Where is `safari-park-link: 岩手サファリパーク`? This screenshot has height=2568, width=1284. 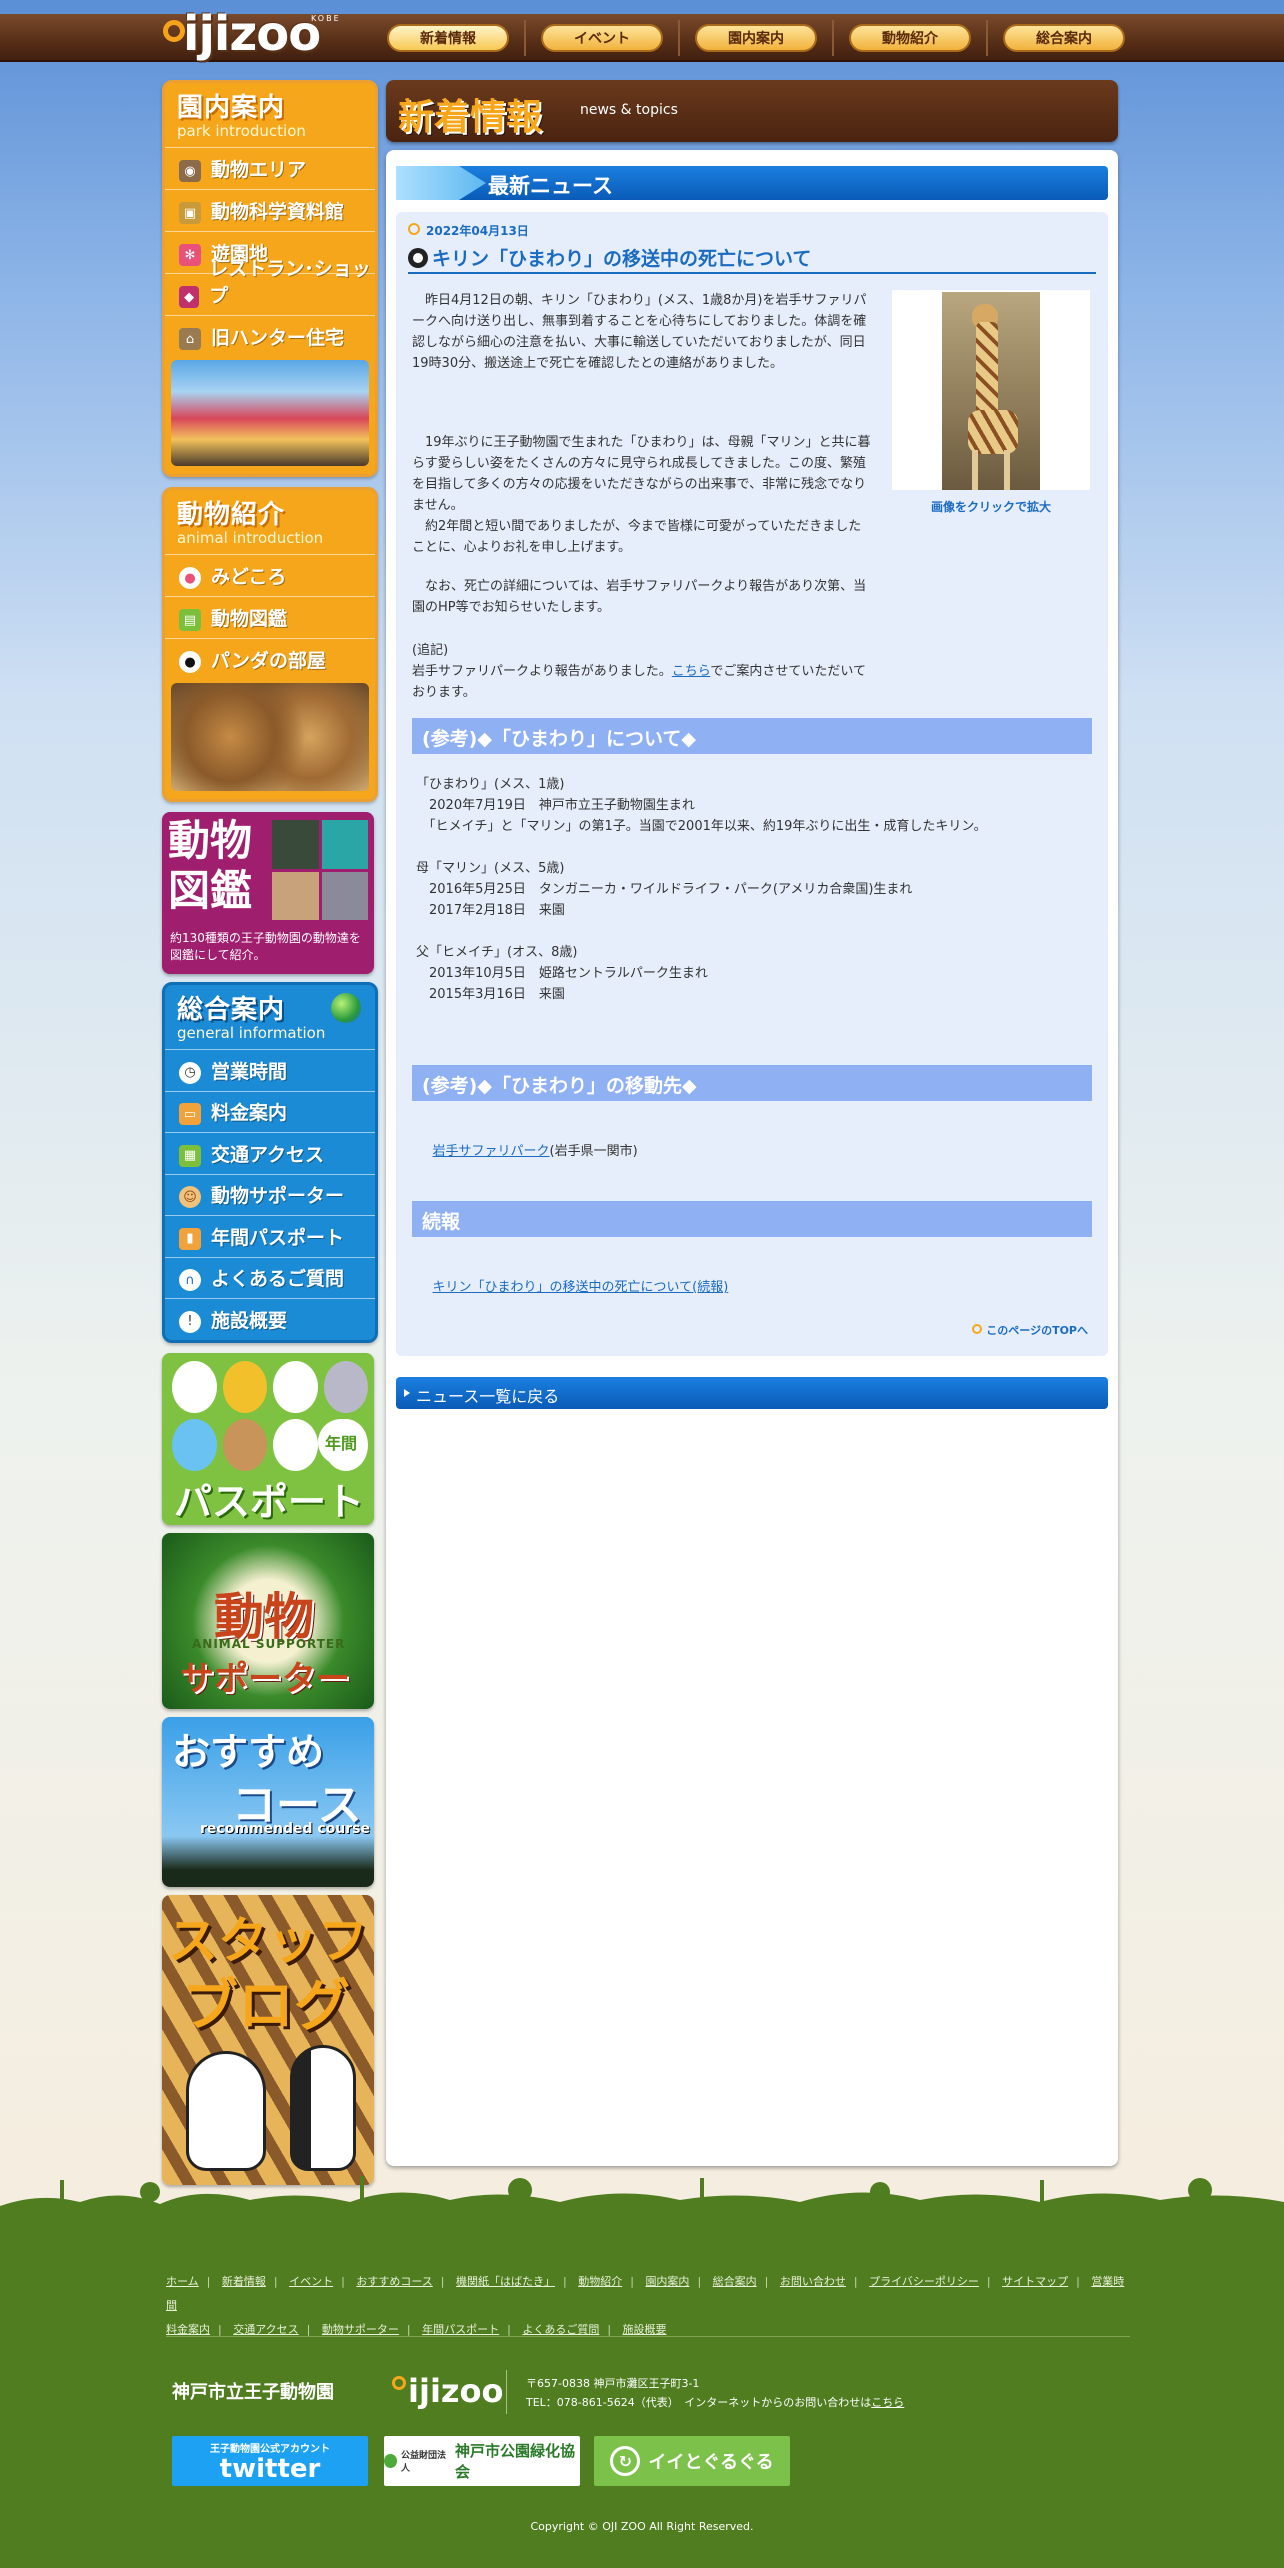
safari-park-link: 岩手サファリパーク is located at coordinates (491, 1151).